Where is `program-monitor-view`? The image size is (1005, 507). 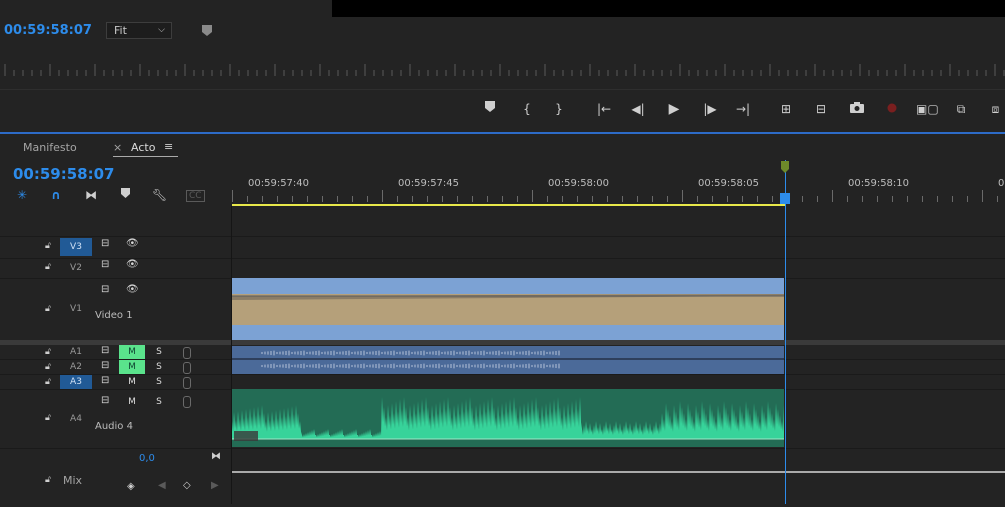
program-monitor-view is located at coordinates (668, 8).